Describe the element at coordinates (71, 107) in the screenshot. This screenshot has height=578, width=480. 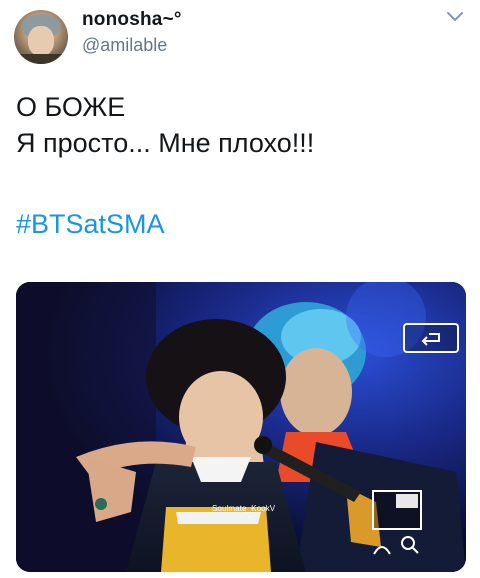
I see `tweet-text-line: О БОЖЕ` at that location.